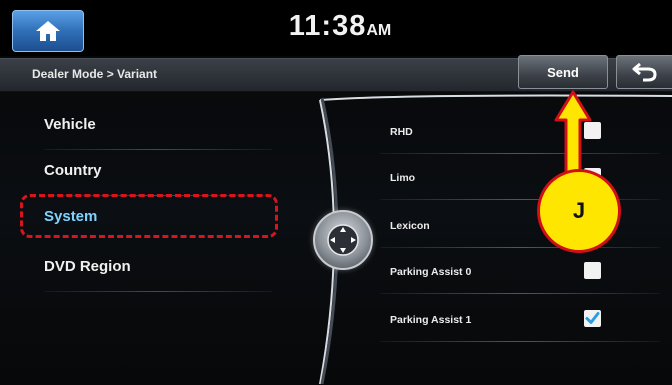 This screenshot has width=672, height=385. I want to click on parking-assist-0-checkbox, so click(592, 270).